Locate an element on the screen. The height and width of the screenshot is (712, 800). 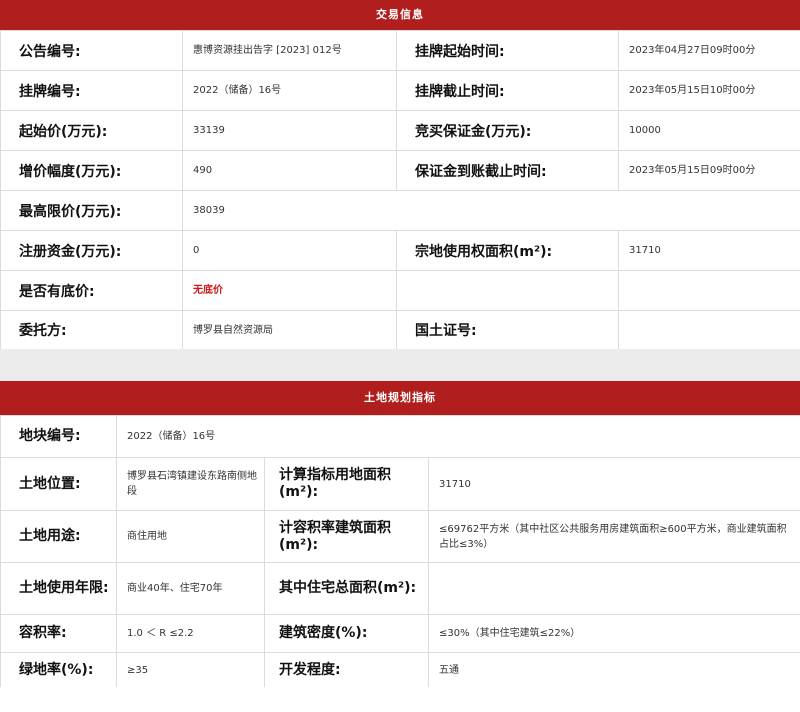
deposit-value: 10000 is located at coordinates (709, 130).